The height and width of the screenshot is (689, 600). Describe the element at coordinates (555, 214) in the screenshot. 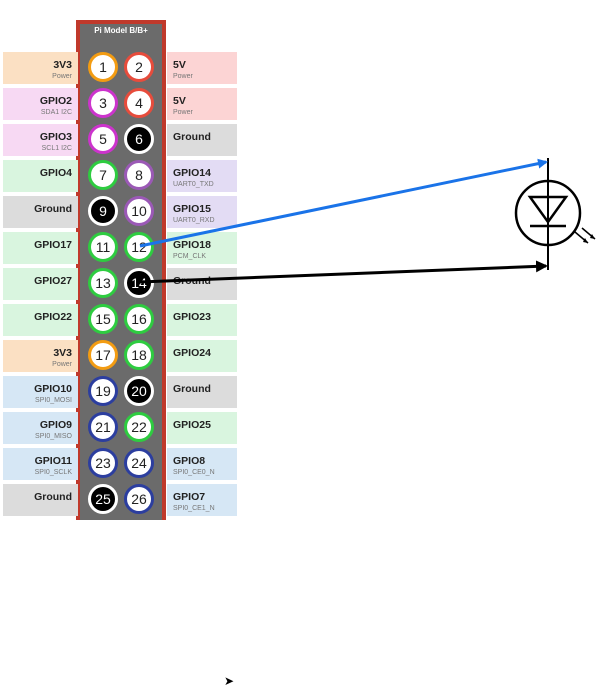

I see `led-icon` at that location.